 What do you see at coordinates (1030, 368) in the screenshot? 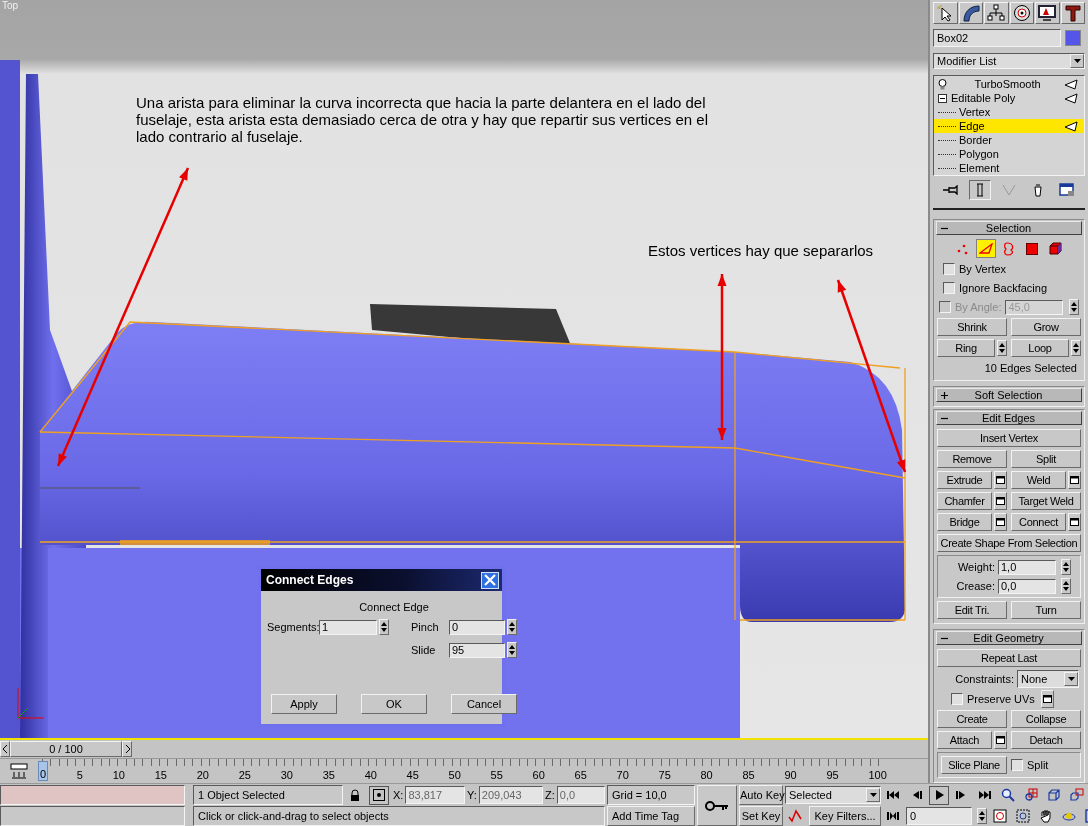
I see `selection-status: 10 Edges Selected` at bounding box center [1030, 368].